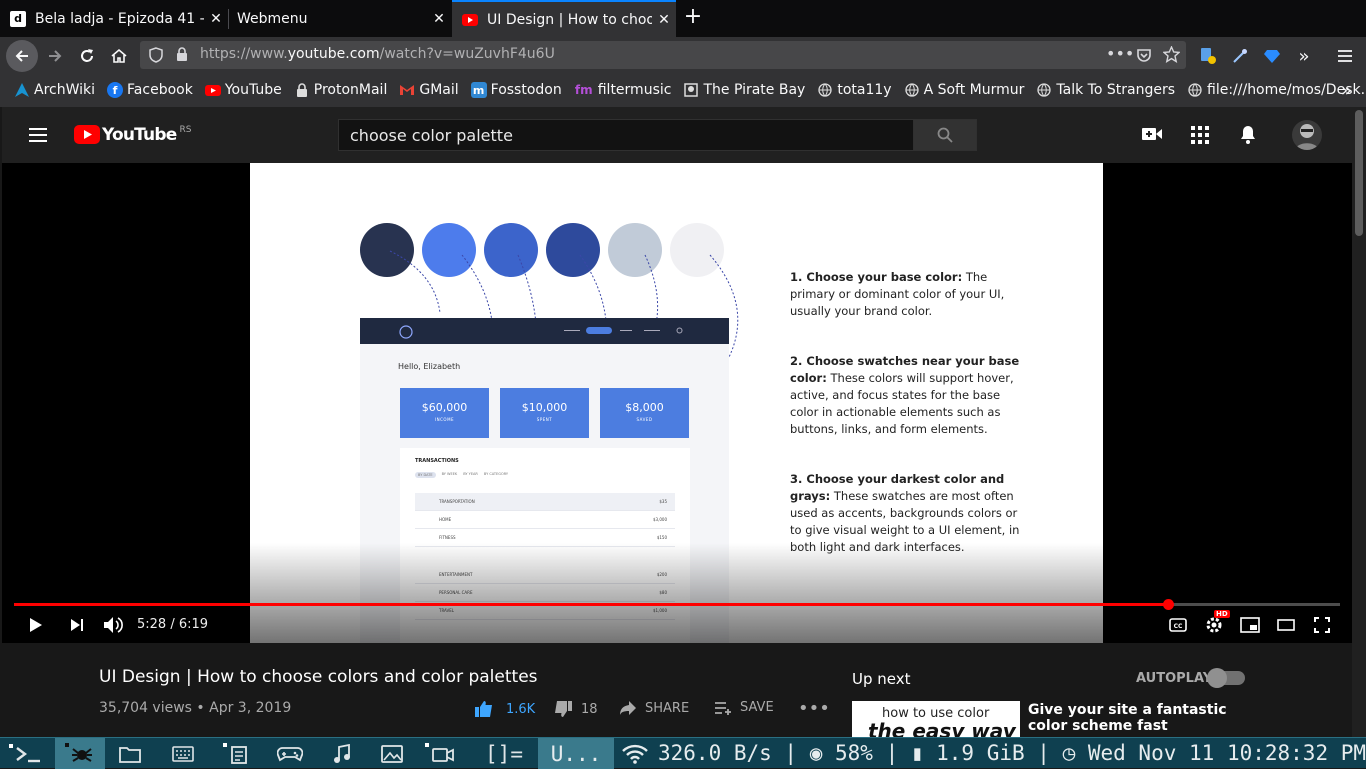  Describe the element at coordinates (115, 90) in the screenshot. I see `facebook-icon: f` at that location.